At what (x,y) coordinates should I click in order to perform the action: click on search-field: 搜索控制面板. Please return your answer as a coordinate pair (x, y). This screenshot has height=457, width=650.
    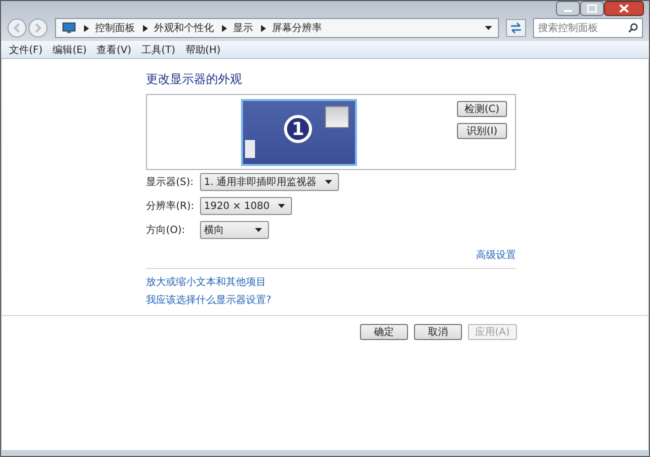
    Looking at the image, I should click on (588, 28).